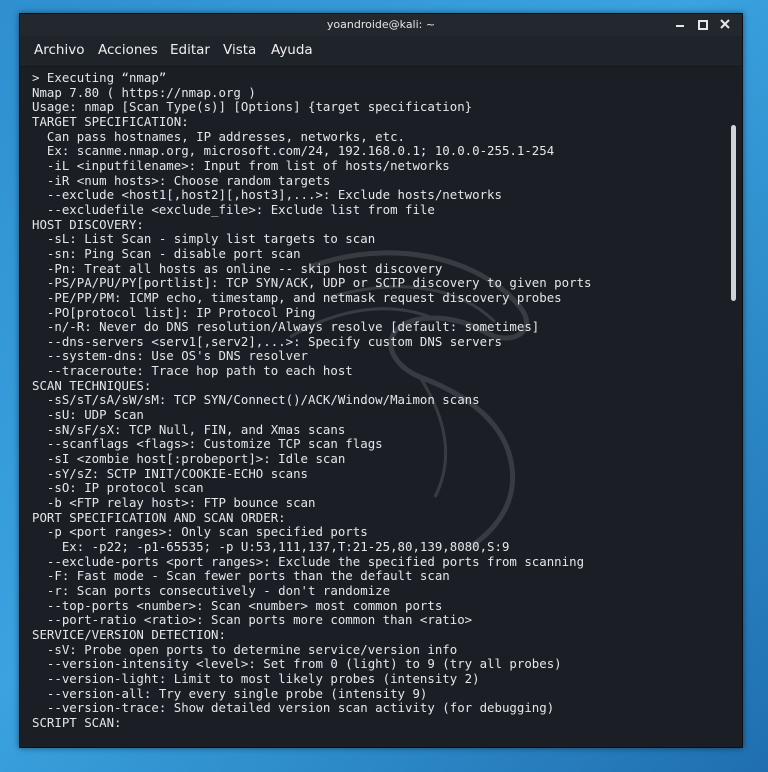  I want to click on title-bar: yoandroide@kali: ~, so click(381, 25).